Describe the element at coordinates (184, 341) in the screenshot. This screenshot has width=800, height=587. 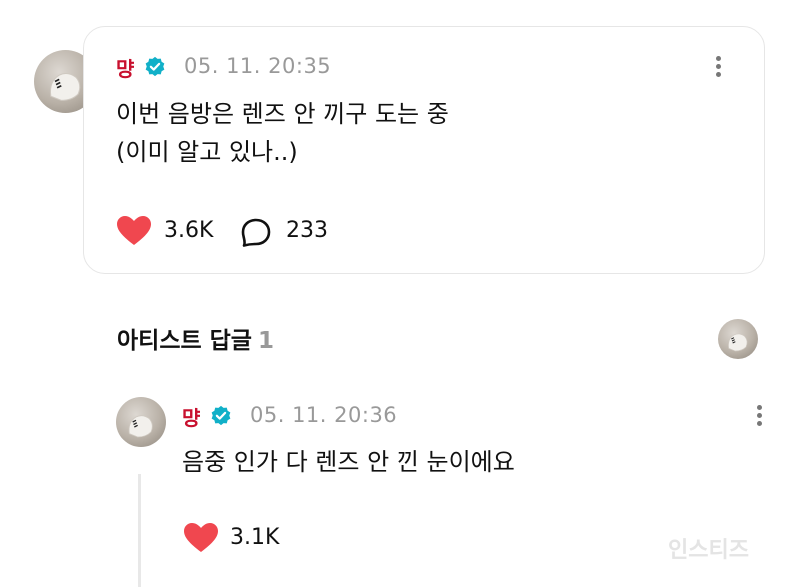
I see `artist-replies-title: 아티스트 답글` at that location.